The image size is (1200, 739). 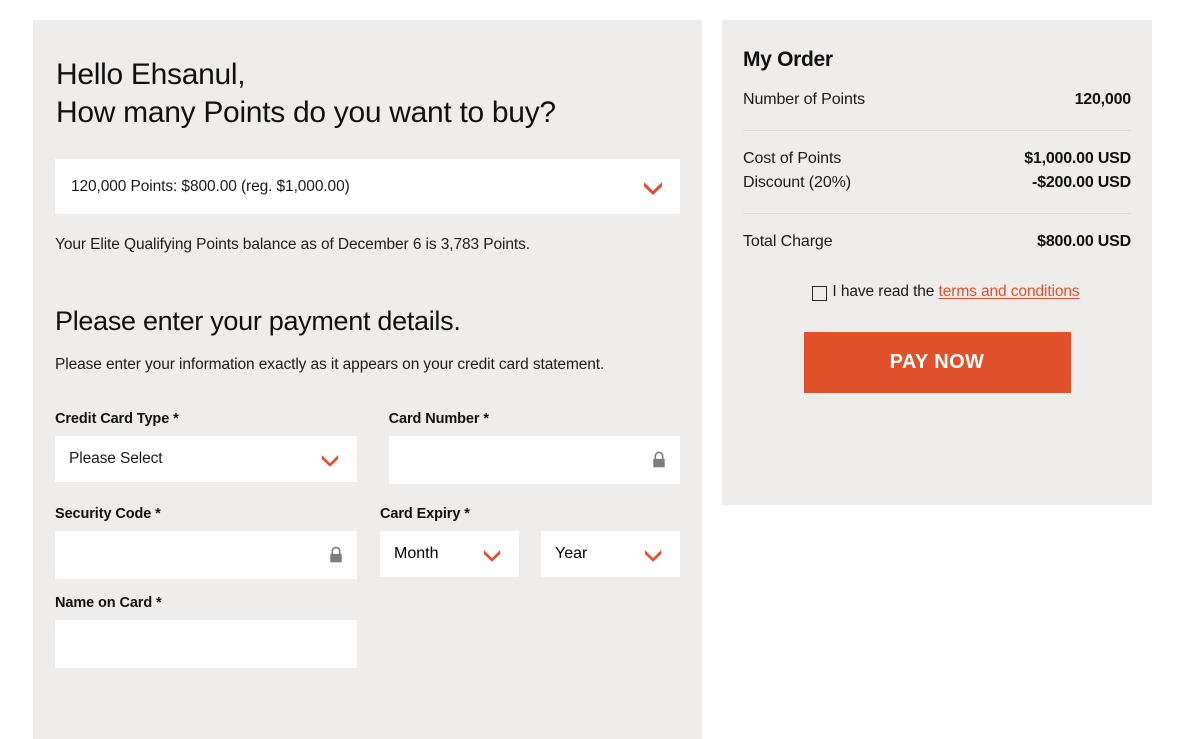 I want to click on name-on-card-group: Name on Card *, so click(x=216, y=631).